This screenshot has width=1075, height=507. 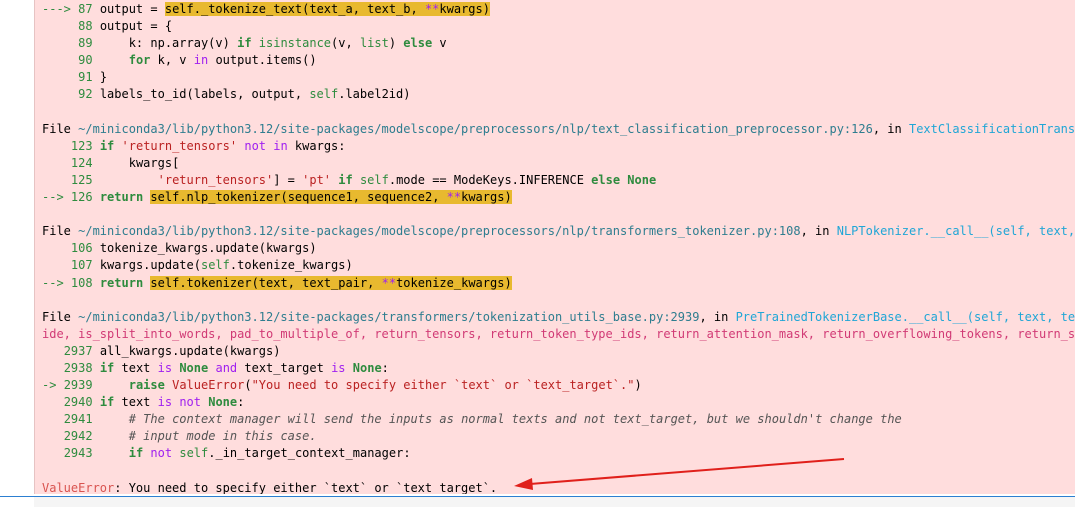 I want to click on code-token: output.items(), so click(x=262, y=60).